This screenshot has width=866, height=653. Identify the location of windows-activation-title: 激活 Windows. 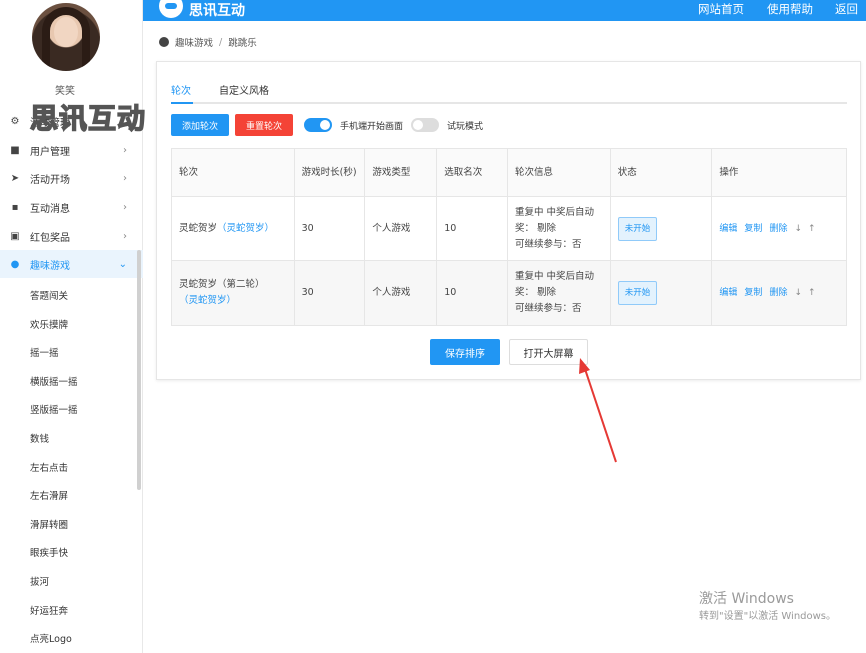
(746, 599).